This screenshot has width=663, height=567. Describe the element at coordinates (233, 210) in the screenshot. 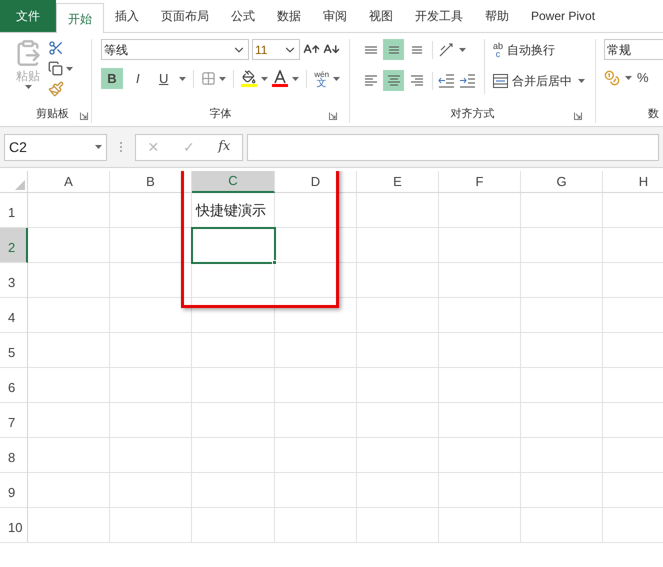

I see `grid-cell: 快捷键演示` at that location.